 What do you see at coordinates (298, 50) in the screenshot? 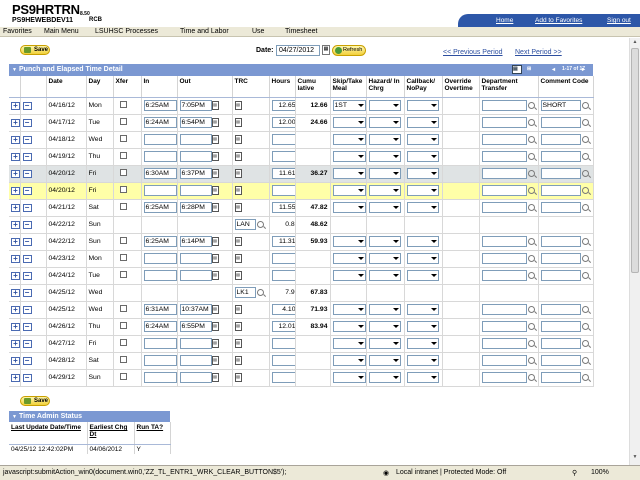
I see `date-field: 04/27/2012` at bounding box center [298, 50].